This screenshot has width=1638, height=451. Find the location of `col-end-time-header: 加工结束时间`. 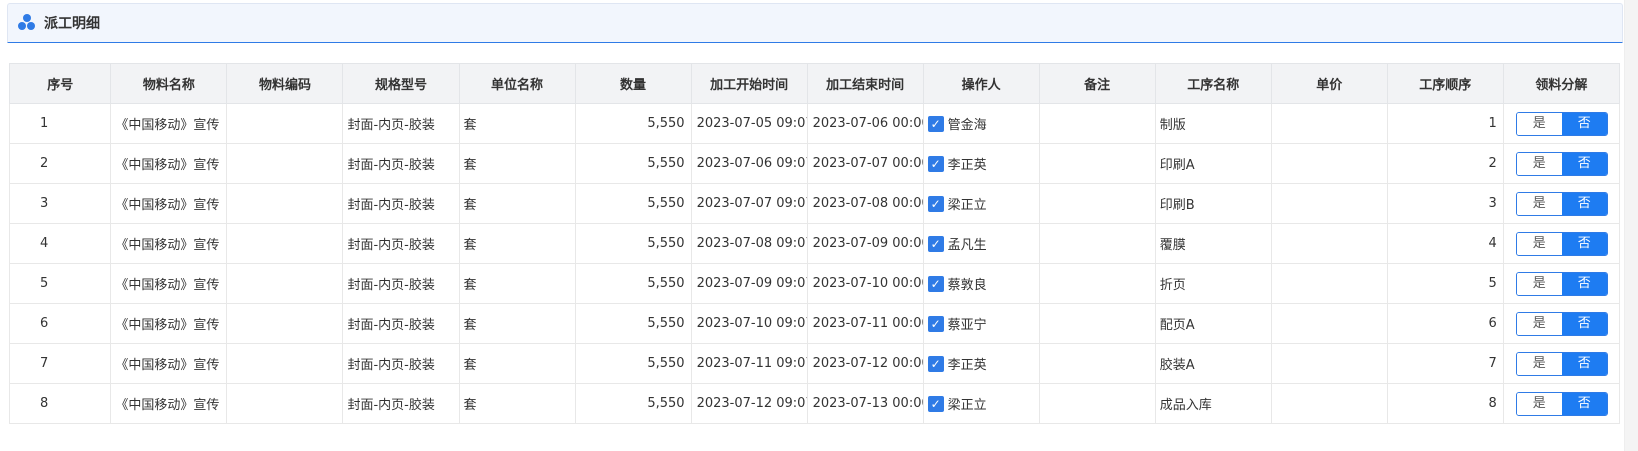

col-end-time-header: 加工结束时间 is located at coordinates (865, 83).